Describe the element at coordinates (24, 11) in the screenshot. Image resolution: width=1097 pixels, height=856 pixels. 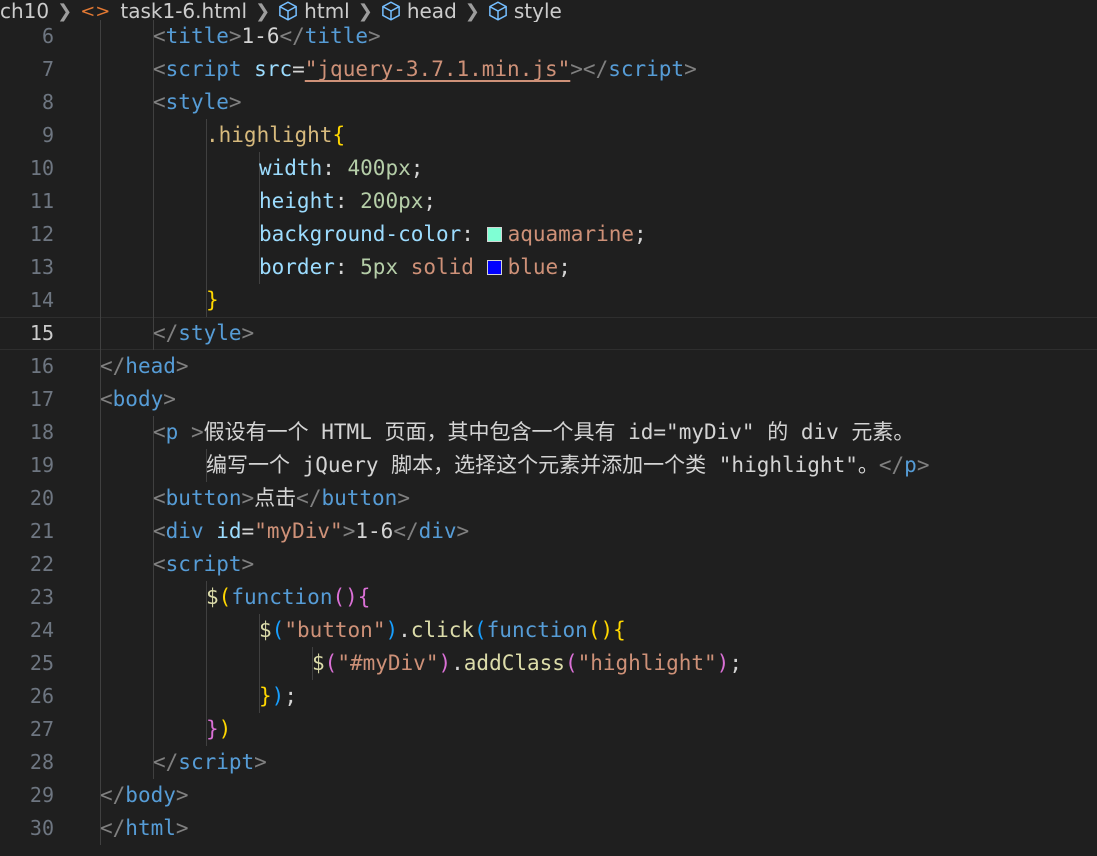
I see `breadcrumb-item-folder: ch10` at that location.